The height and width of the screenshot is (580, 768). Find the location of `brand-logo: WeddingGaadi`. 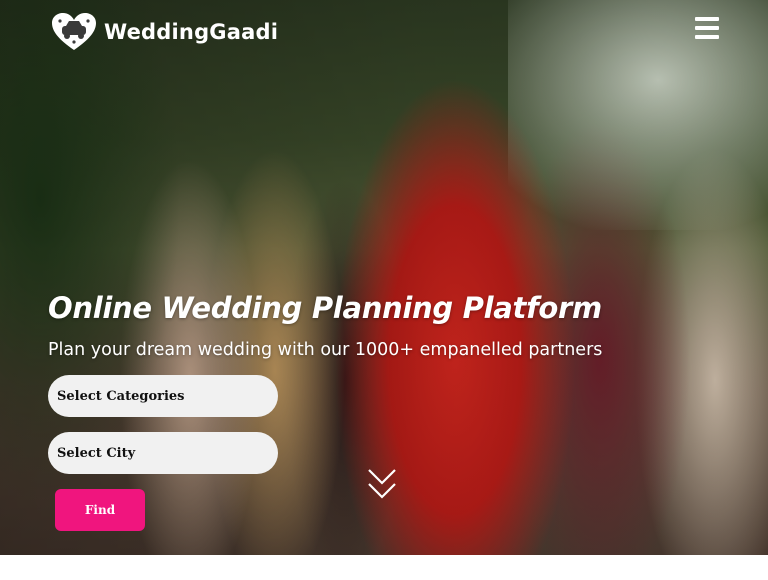

brand-logo: WeddingGaadi is located at coordinates (164, 32).